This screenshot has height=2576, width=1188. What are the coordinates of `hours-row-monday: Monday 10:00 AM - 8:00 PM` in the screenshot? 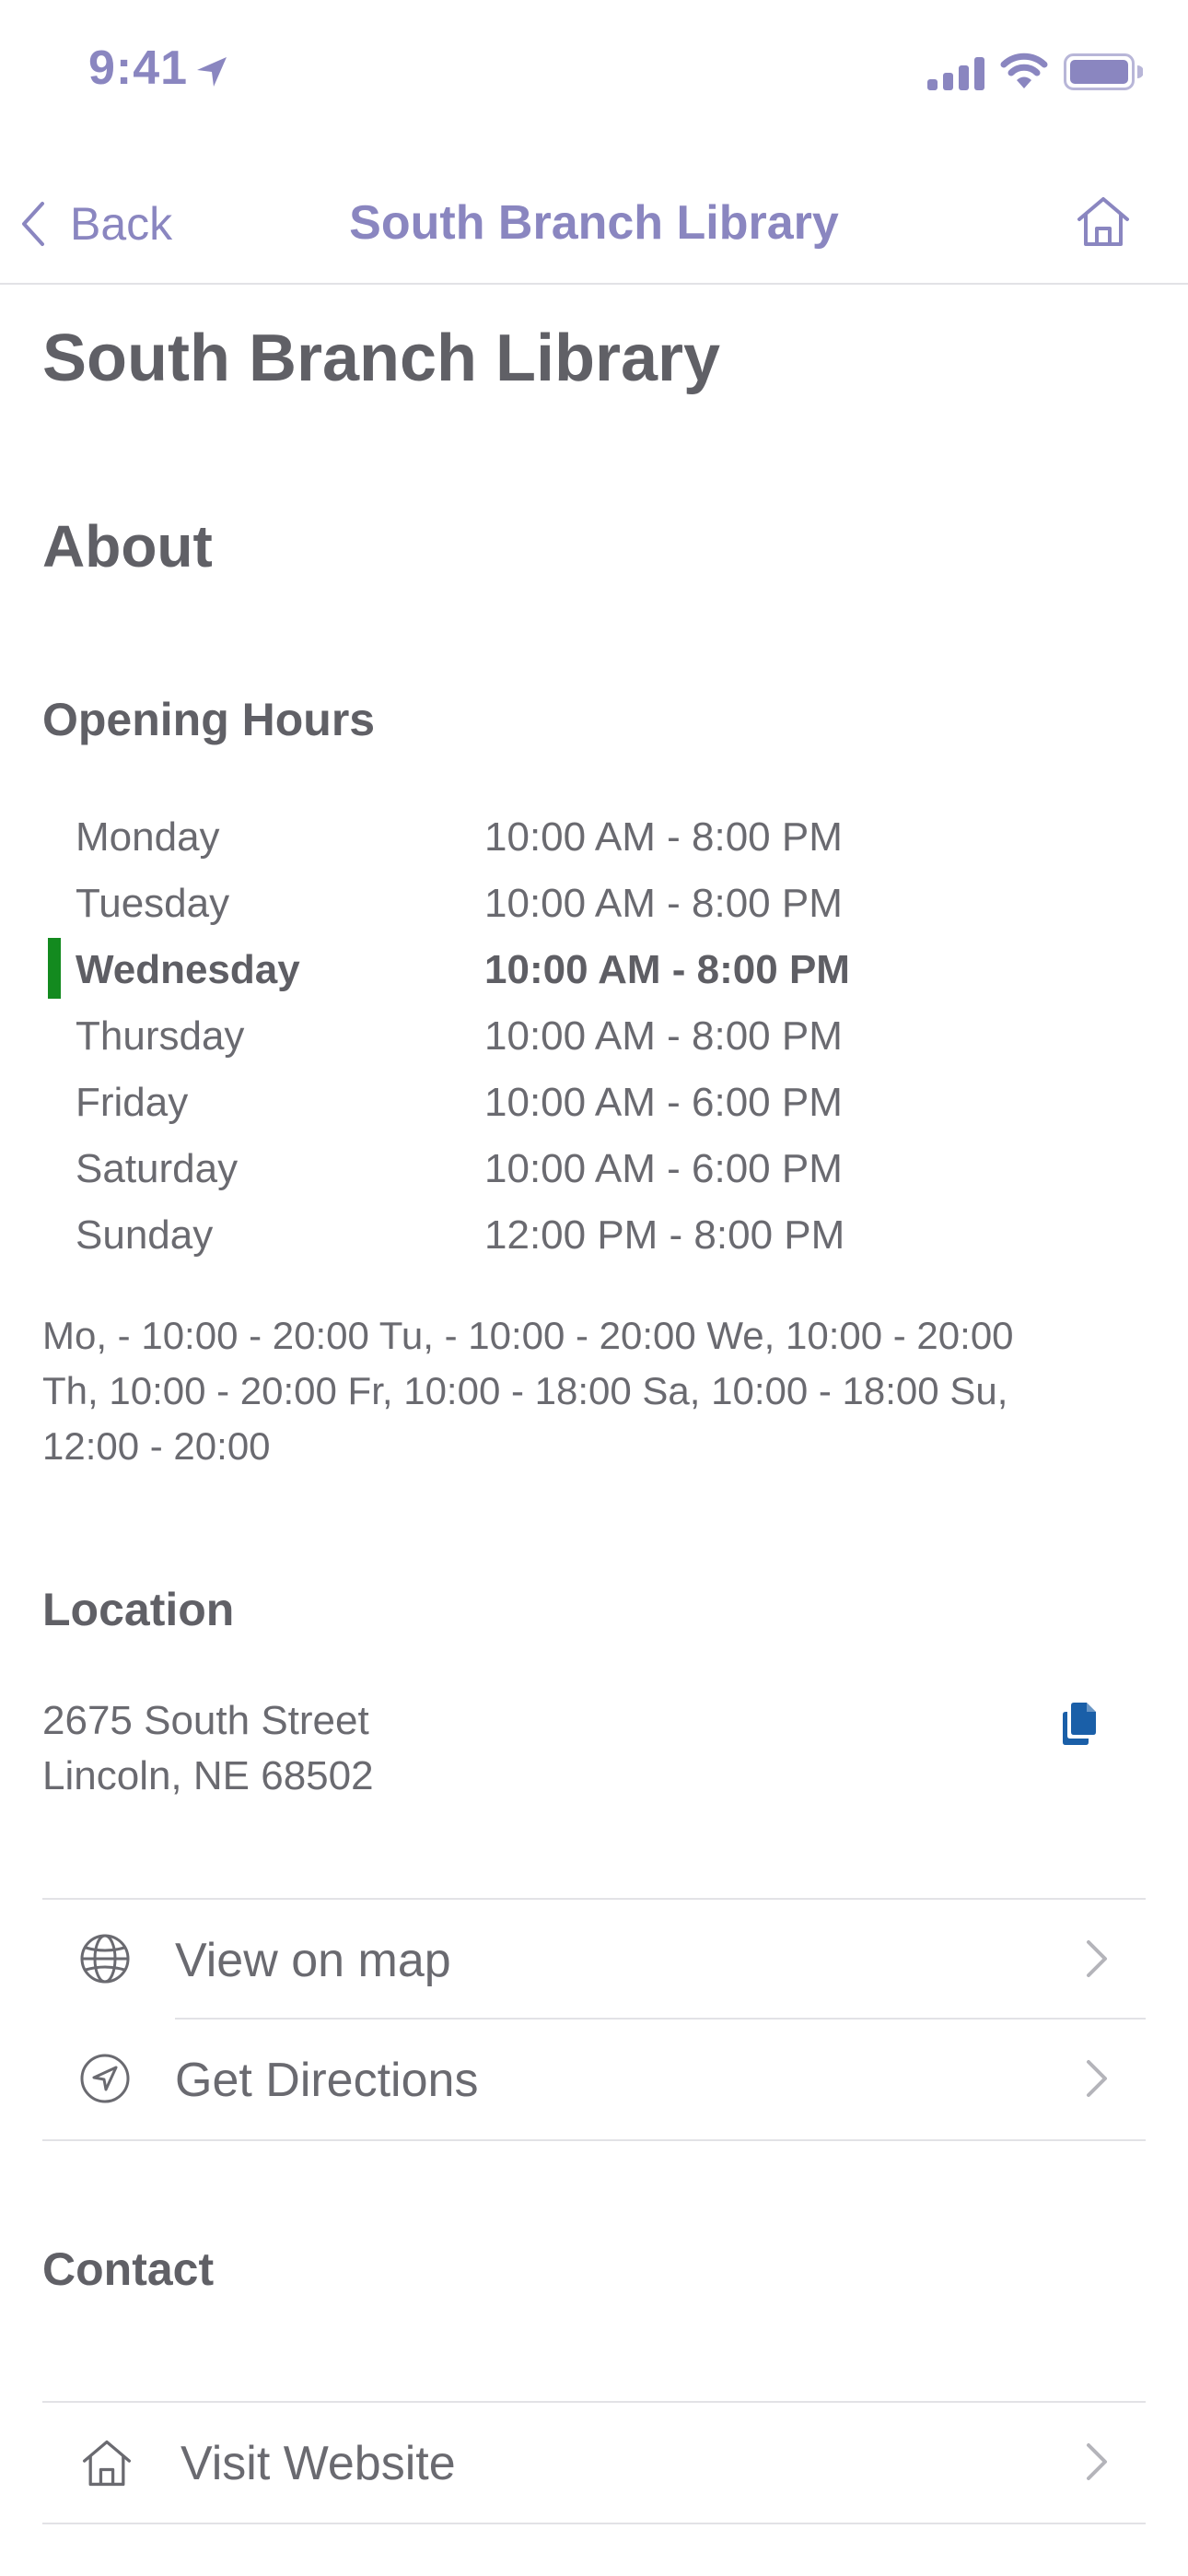 It's located at (594, 838).